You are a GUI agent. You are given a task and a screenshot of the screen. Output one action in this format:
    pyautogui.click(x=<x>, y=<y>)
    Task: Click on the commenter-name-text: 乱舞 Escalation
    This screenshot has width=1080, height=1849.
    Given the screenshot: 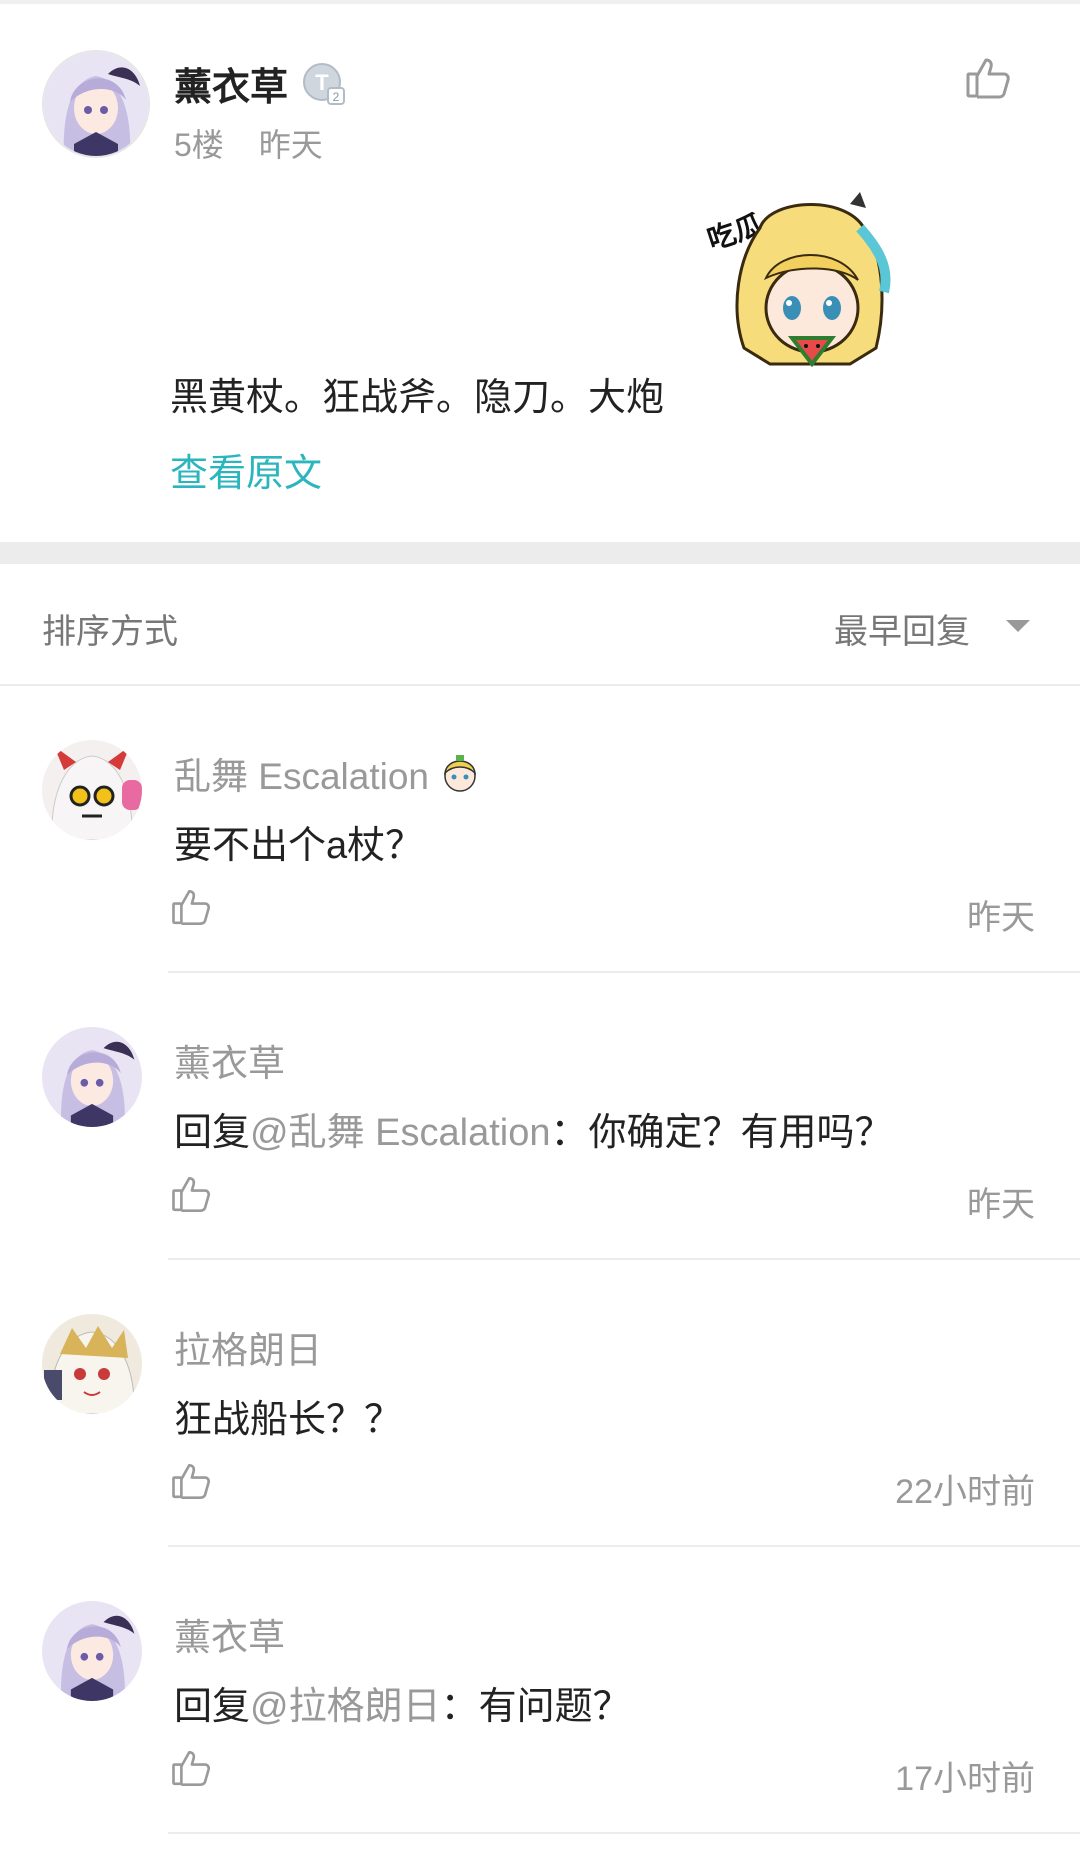 What is the action you would take?
    pyautogui.click(x=301, y=776)
    